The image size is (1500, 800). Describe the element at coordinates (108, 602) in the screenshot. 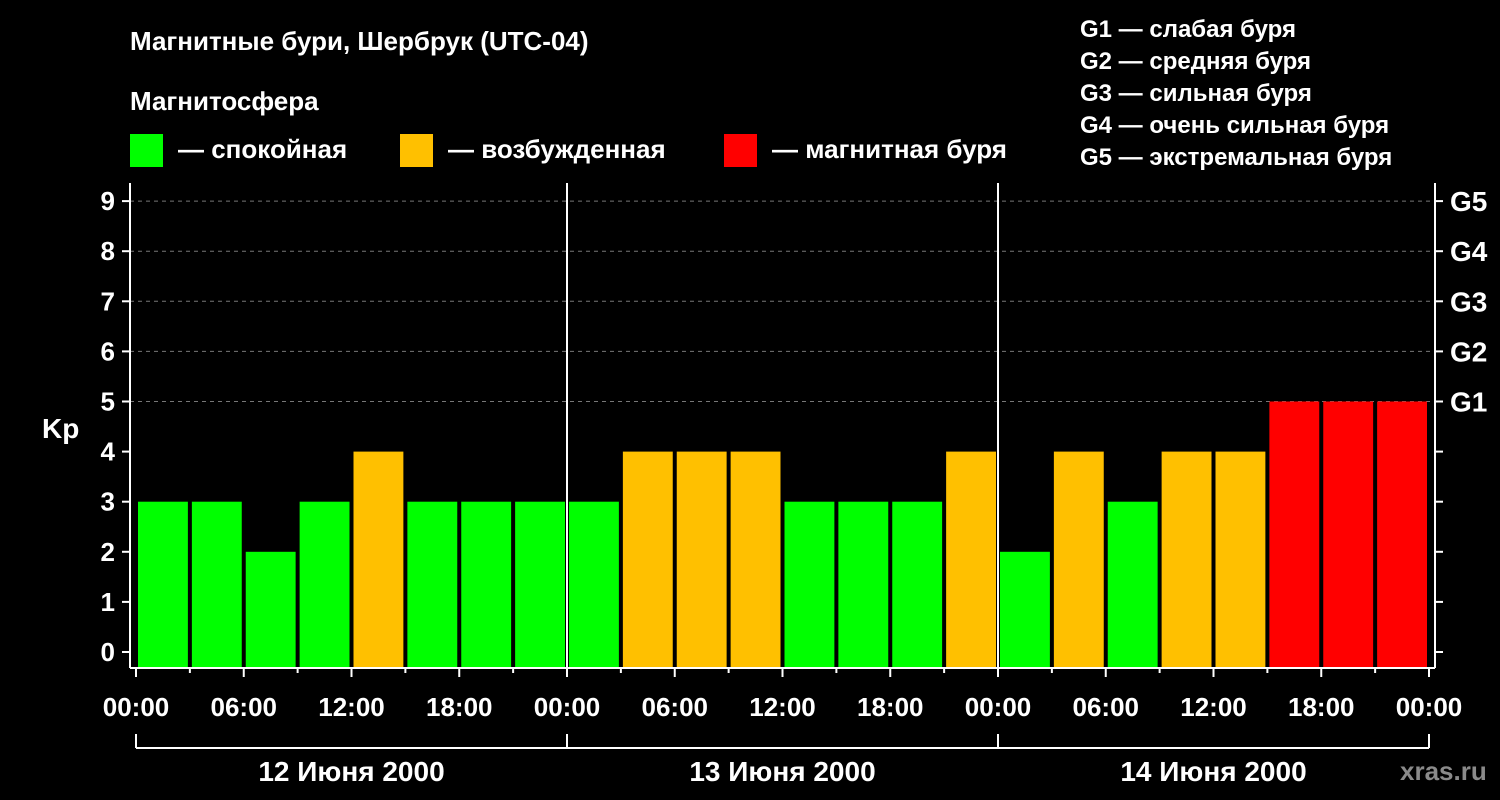

I see `y-tick-label: 1` at that location.